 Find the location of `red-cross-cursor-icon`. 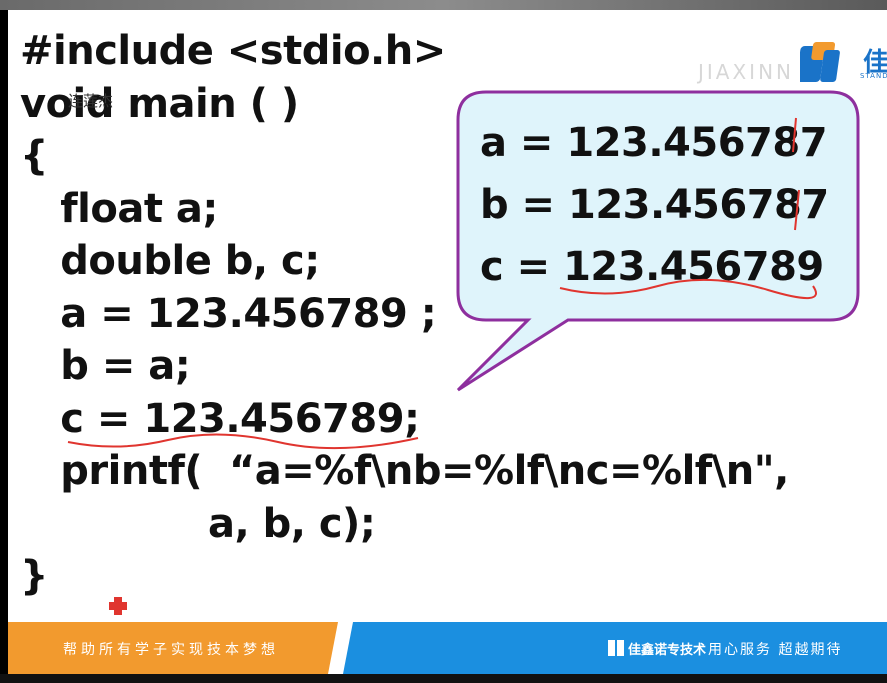

red-cross-cursor-icon is located at coordinates (118, 606).